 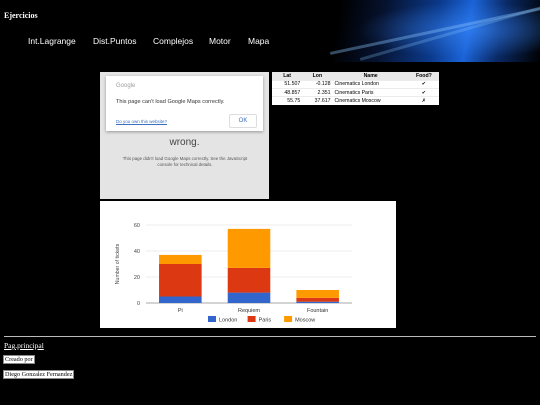 I want to click on y-tick-label: 60, so click(x=137, y=226).